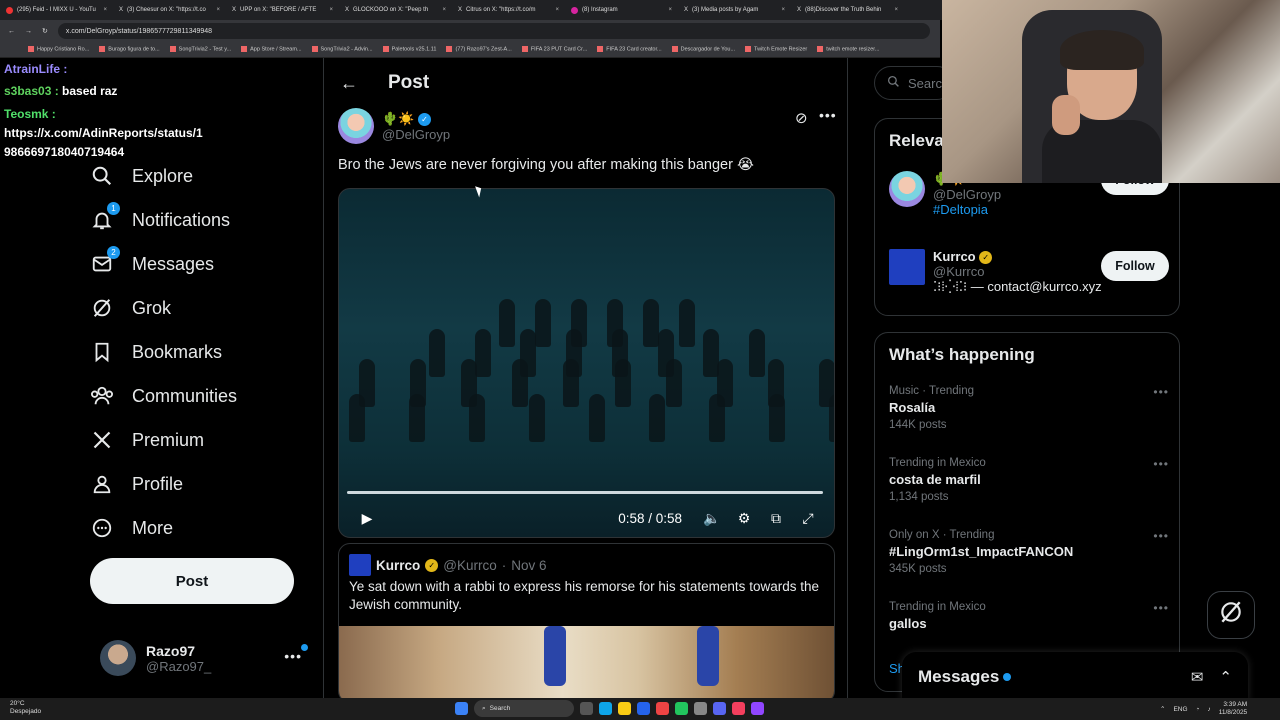 The image size is (1280, 720). I want to click on browser-tab: X (3) Cheesur on X: "https://t.co ×, so click(169, 10).